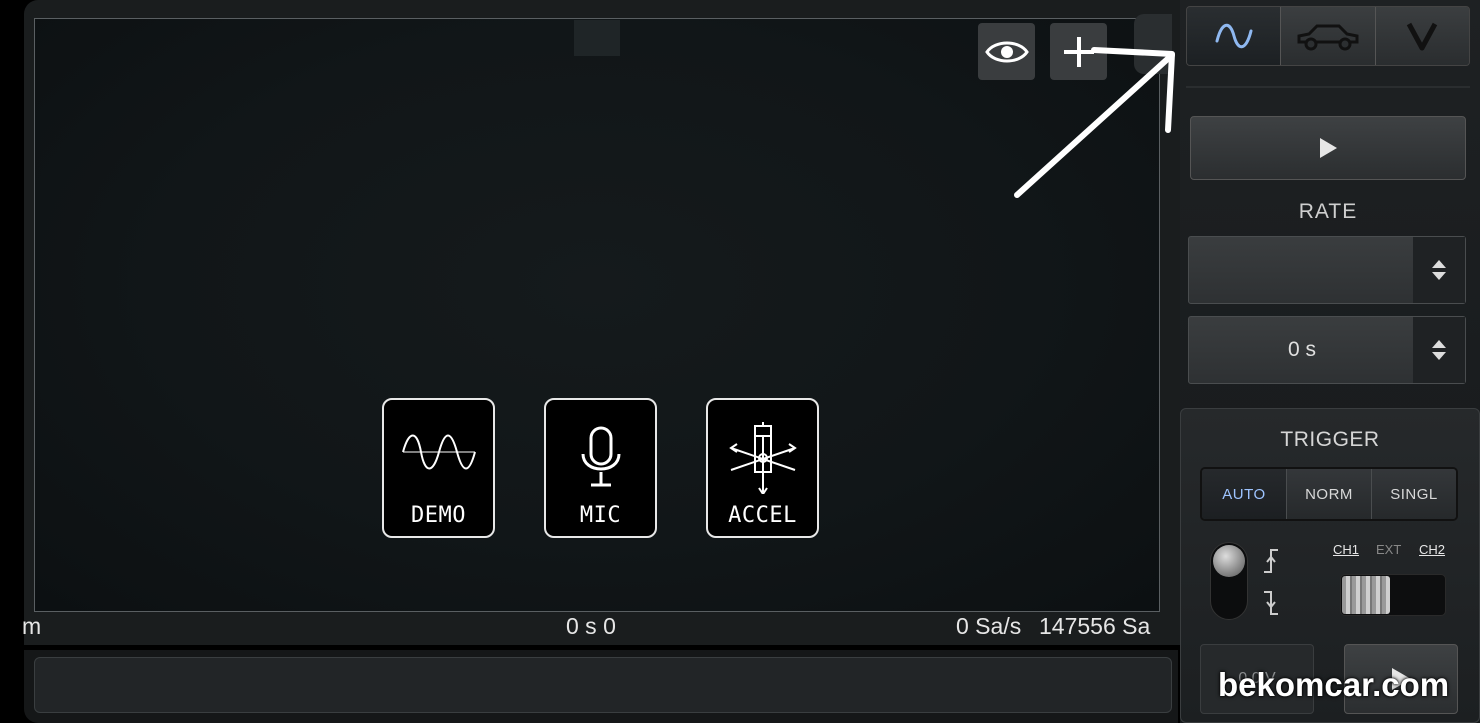  I want to click on v-icon, so click(1422, 36).